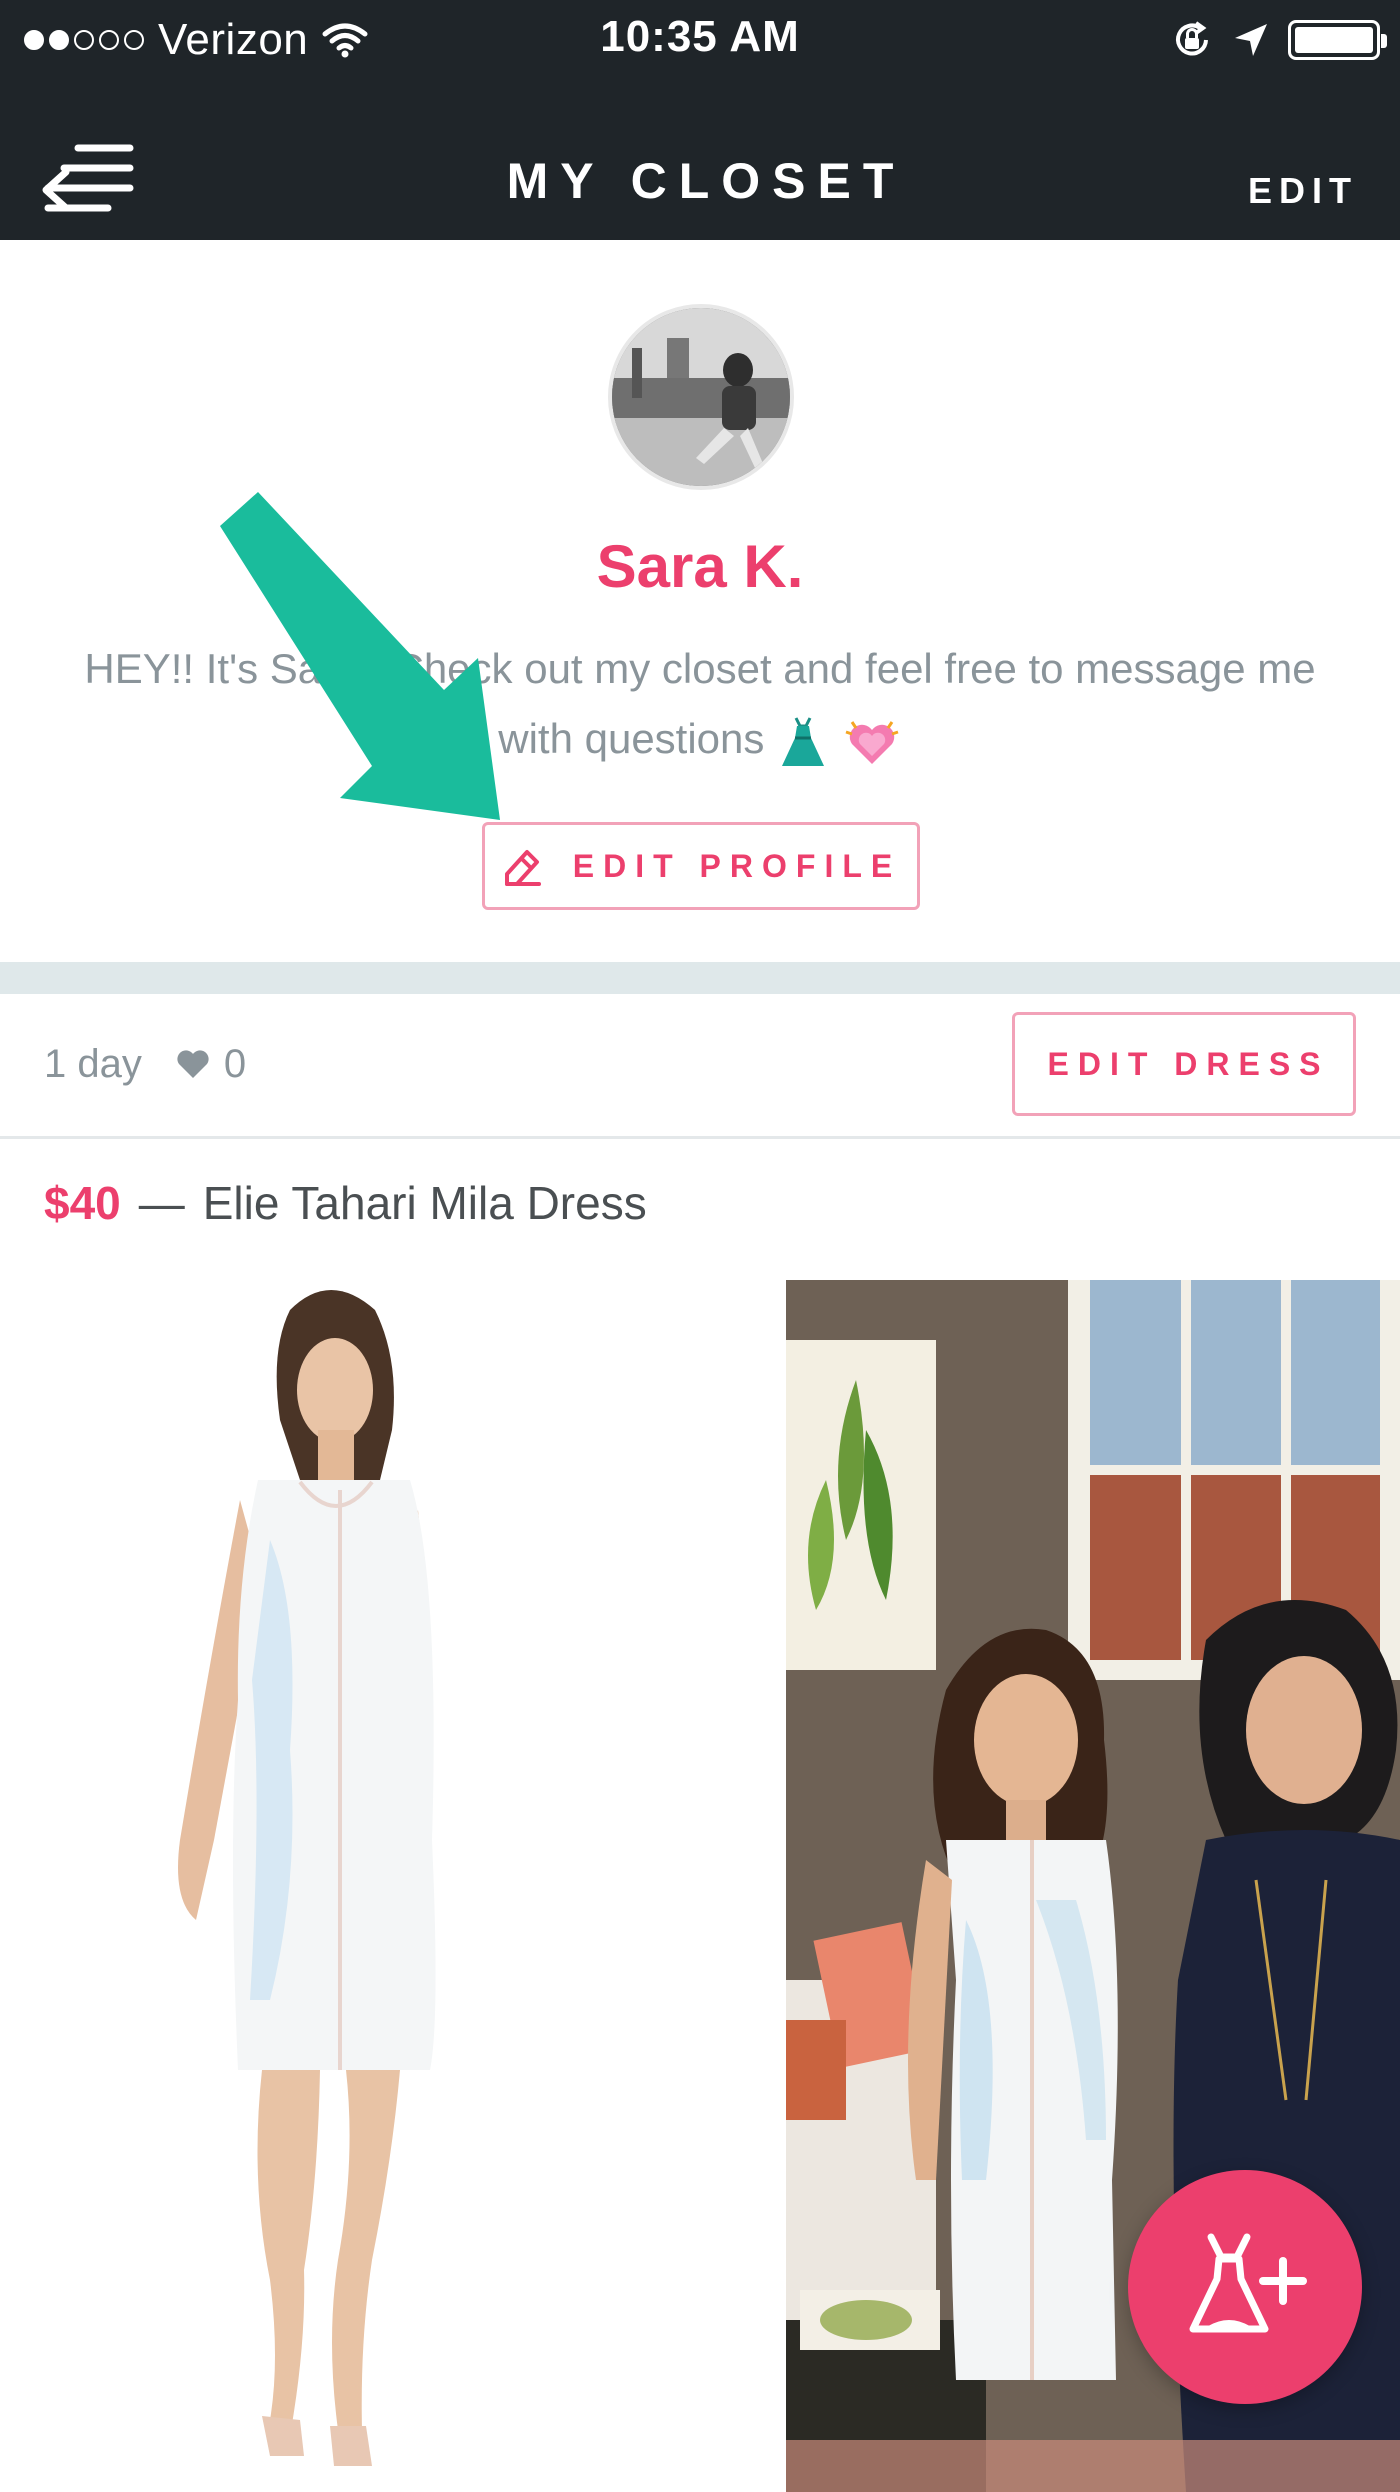 The image size is (1400, 2492). I want to click on edit-profile-button: EDIT PROFILE, so click(701, 866).